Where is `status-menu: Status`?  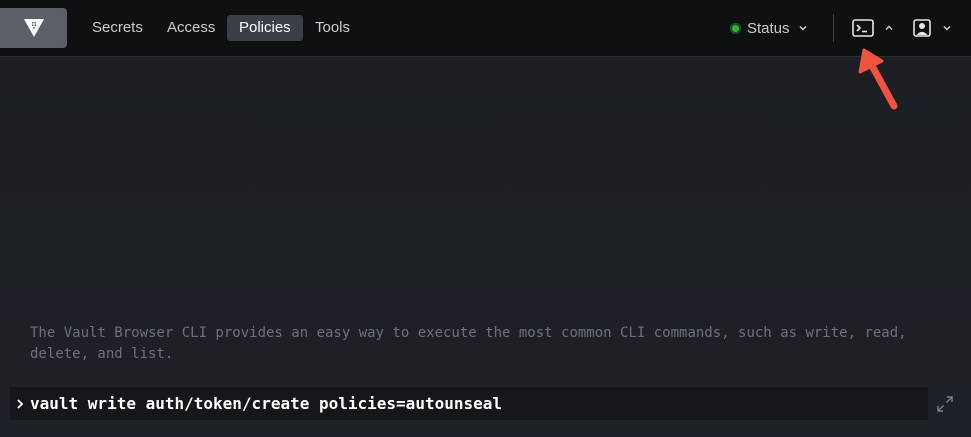 status-menu: Status is located at coordinates (769, 28).